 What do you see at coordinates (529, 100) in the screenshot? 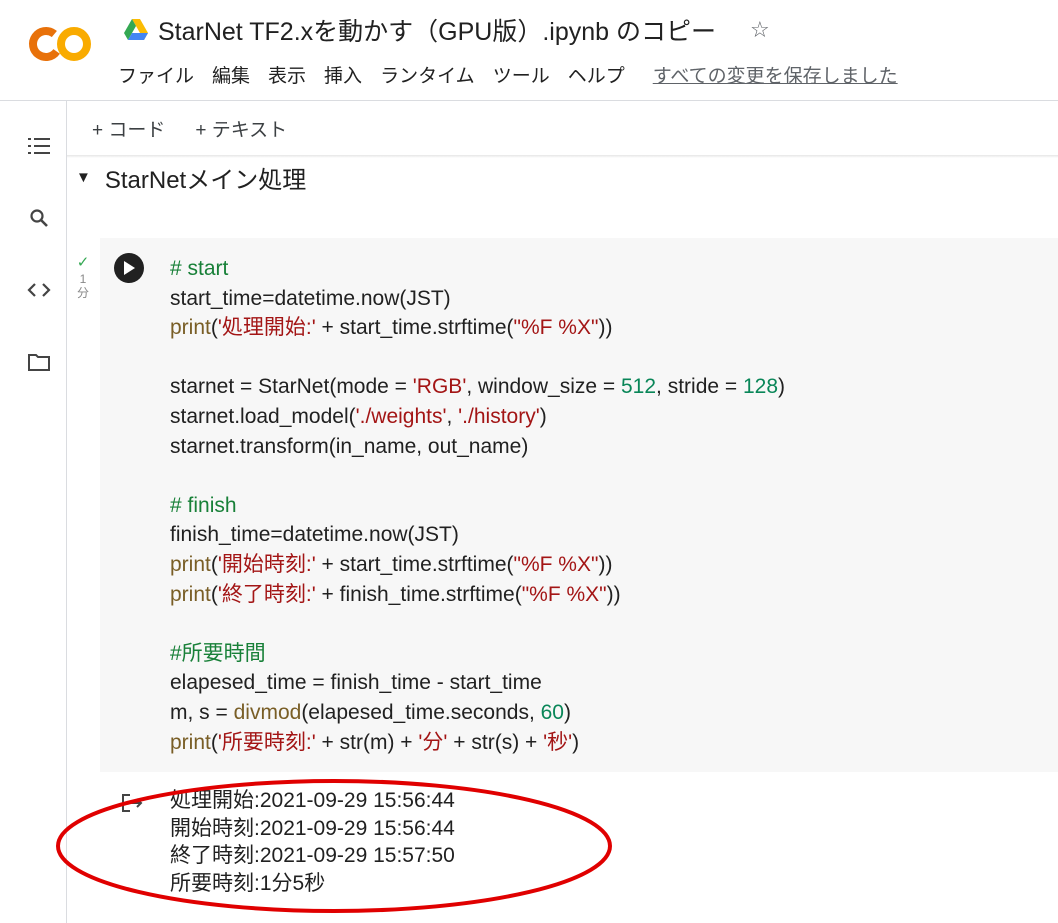
I see `header-divider` at bounding box center [529, 100].